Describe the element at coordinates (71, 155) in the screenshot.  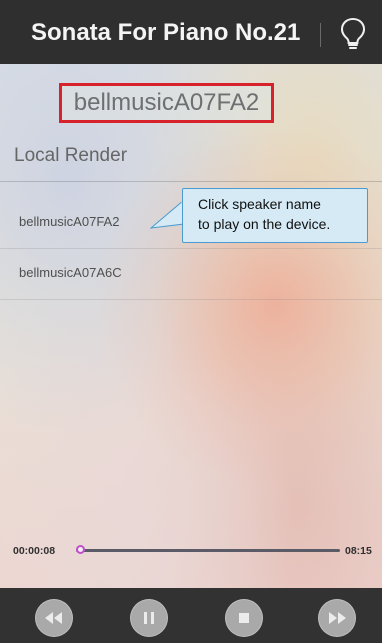
I see `section-title: Local Render` at that location.